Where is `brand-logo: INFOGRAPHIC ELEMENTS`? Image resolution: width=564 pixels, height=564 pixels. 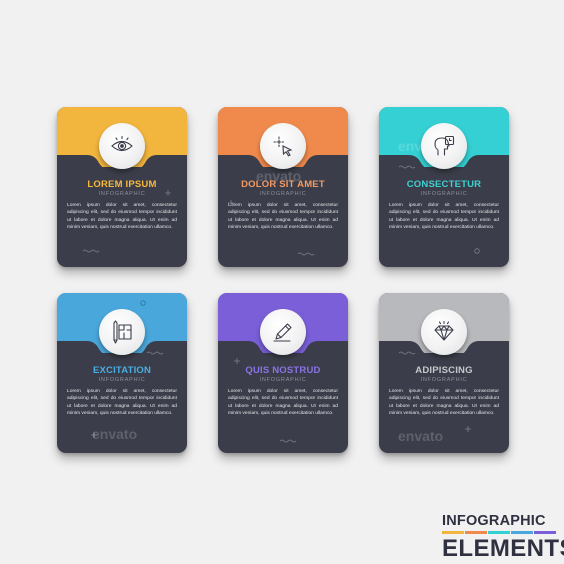
brand-logo: INFOGRAPHIC ELEMENTS is located at coordinates (503, 537).